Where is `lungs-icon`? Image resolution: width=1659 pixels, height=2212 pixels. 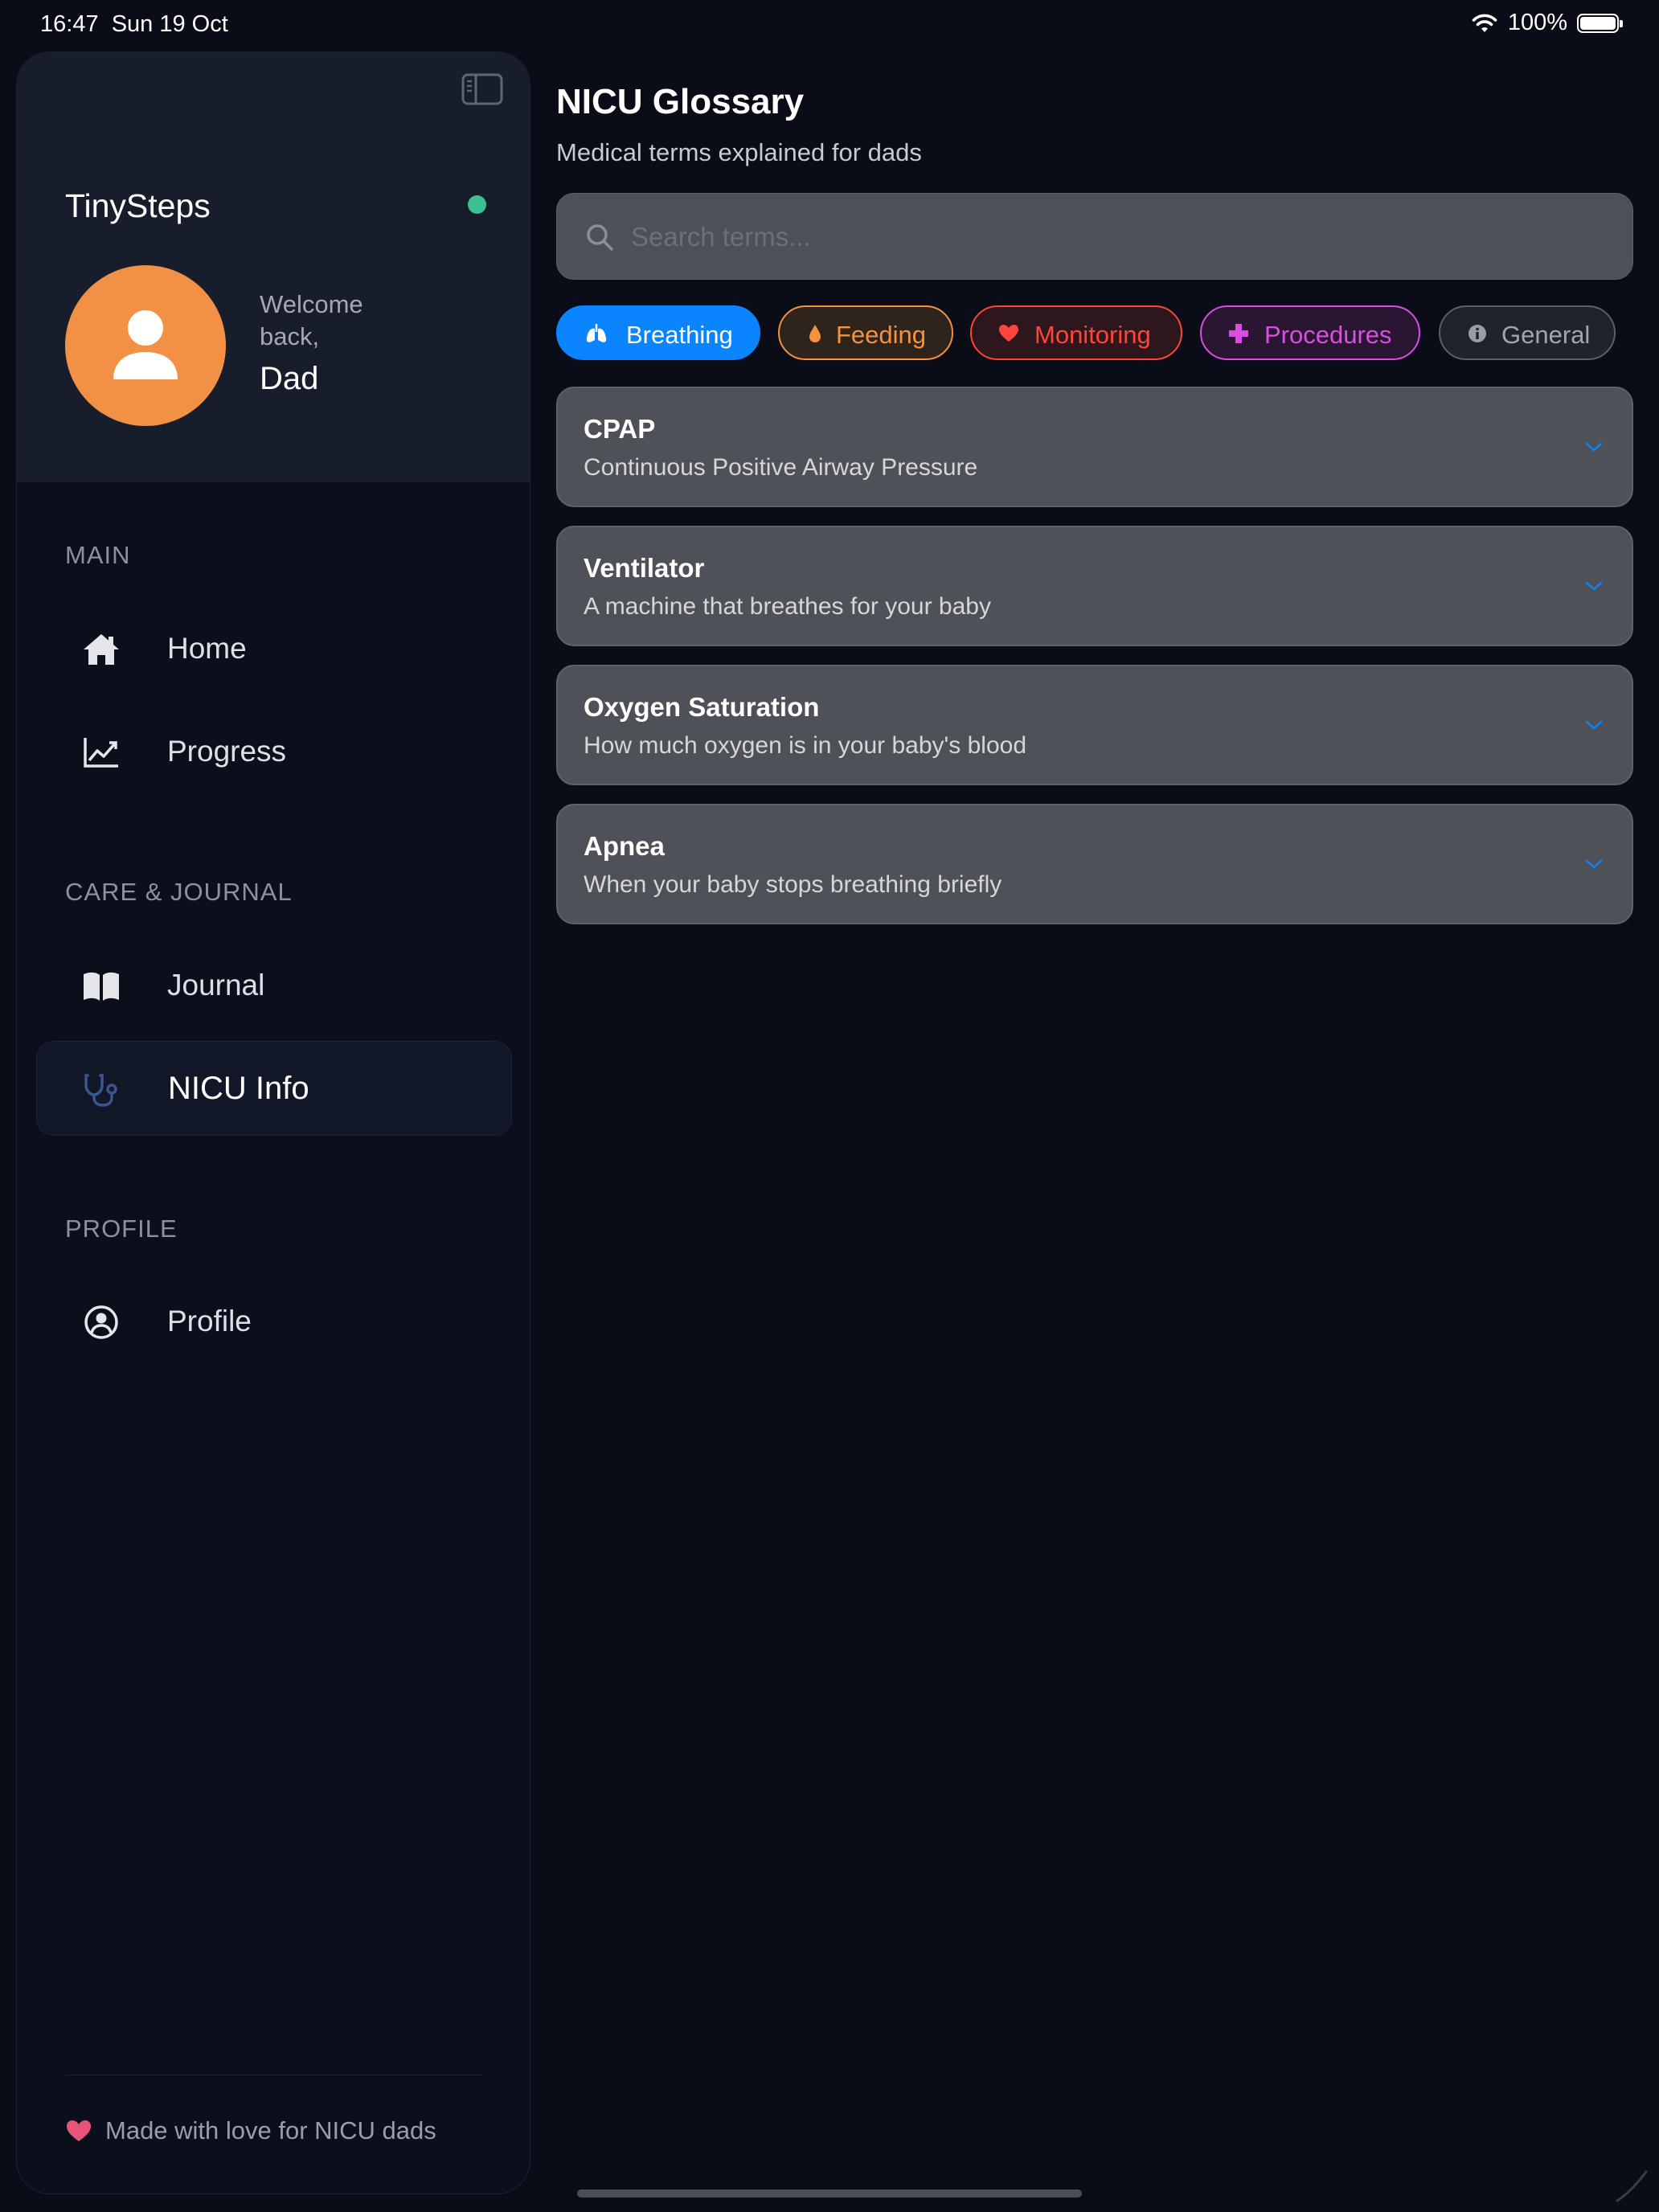
lungs-icon is located at coordinates (596, 333).